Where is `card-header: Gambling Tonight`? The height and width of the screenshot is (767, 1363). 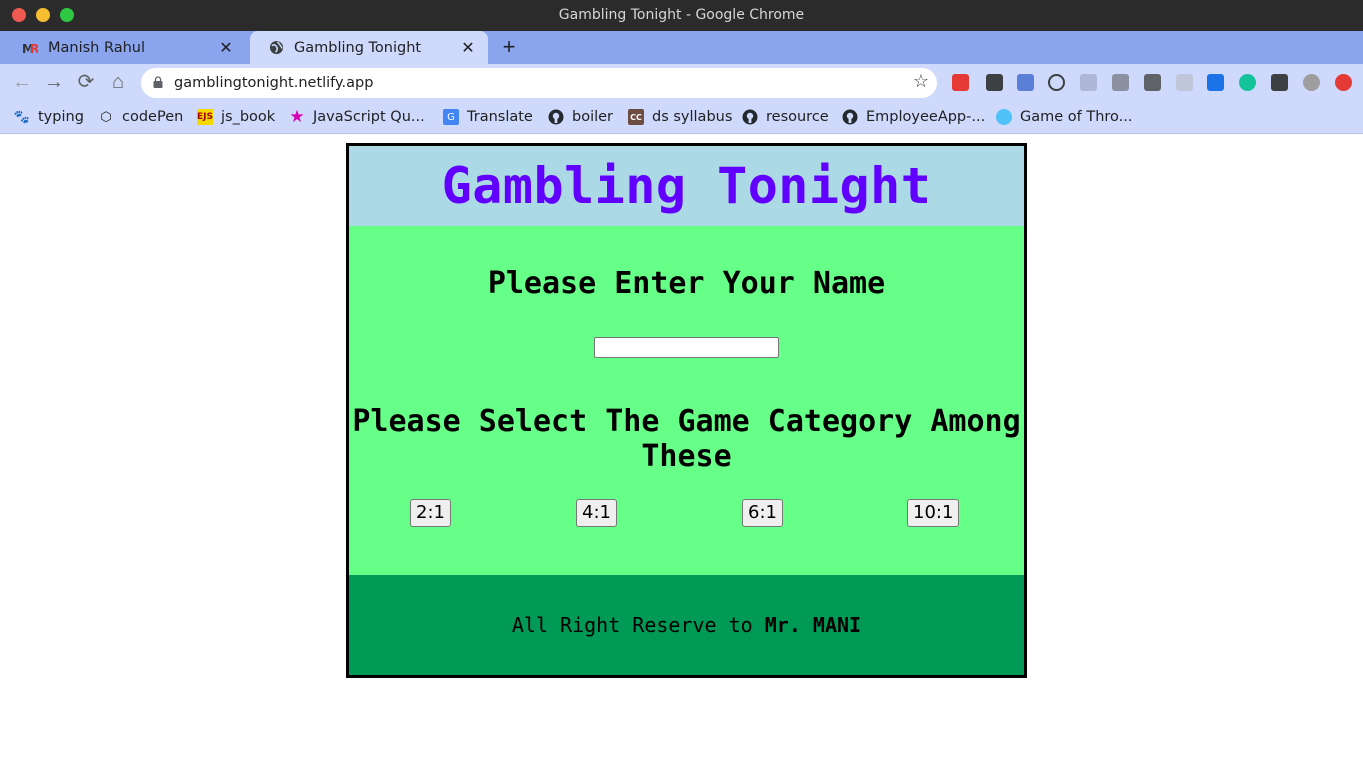
card-header: Gambling Tonight is located at coordinates (686, 186).